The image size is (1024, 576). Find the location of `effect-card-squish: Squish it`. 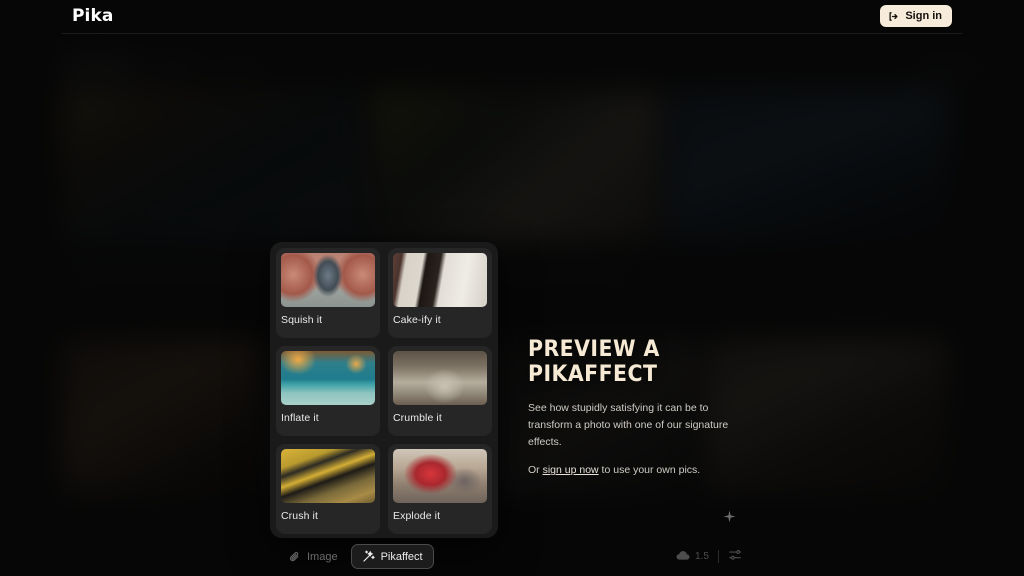

effect-card-squish: Squish it is located at coordinates (328, 293).